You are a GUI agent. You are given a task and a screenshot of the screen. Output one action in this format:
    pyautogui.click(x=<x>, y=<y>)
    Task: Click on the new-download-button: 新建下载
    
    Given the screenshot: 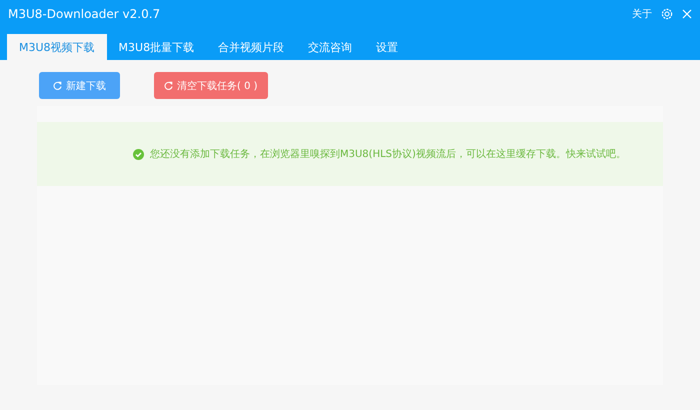 What is the action you would take?
    pyautogui.click(x=79, y=85)
    